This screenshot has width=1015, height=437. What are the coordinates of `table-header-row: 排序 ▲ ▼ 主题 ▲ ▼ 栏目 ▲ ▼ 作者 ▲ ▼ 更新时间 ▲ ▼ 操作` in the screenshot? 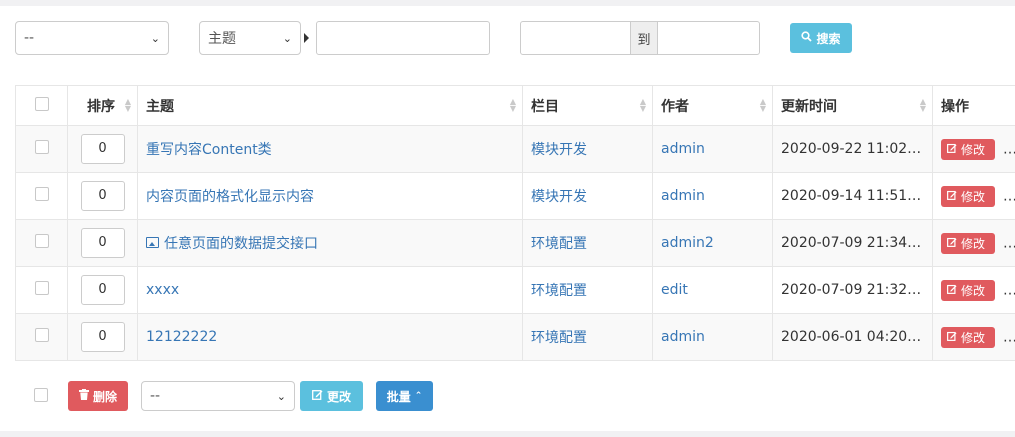 It's located at (515, 105).